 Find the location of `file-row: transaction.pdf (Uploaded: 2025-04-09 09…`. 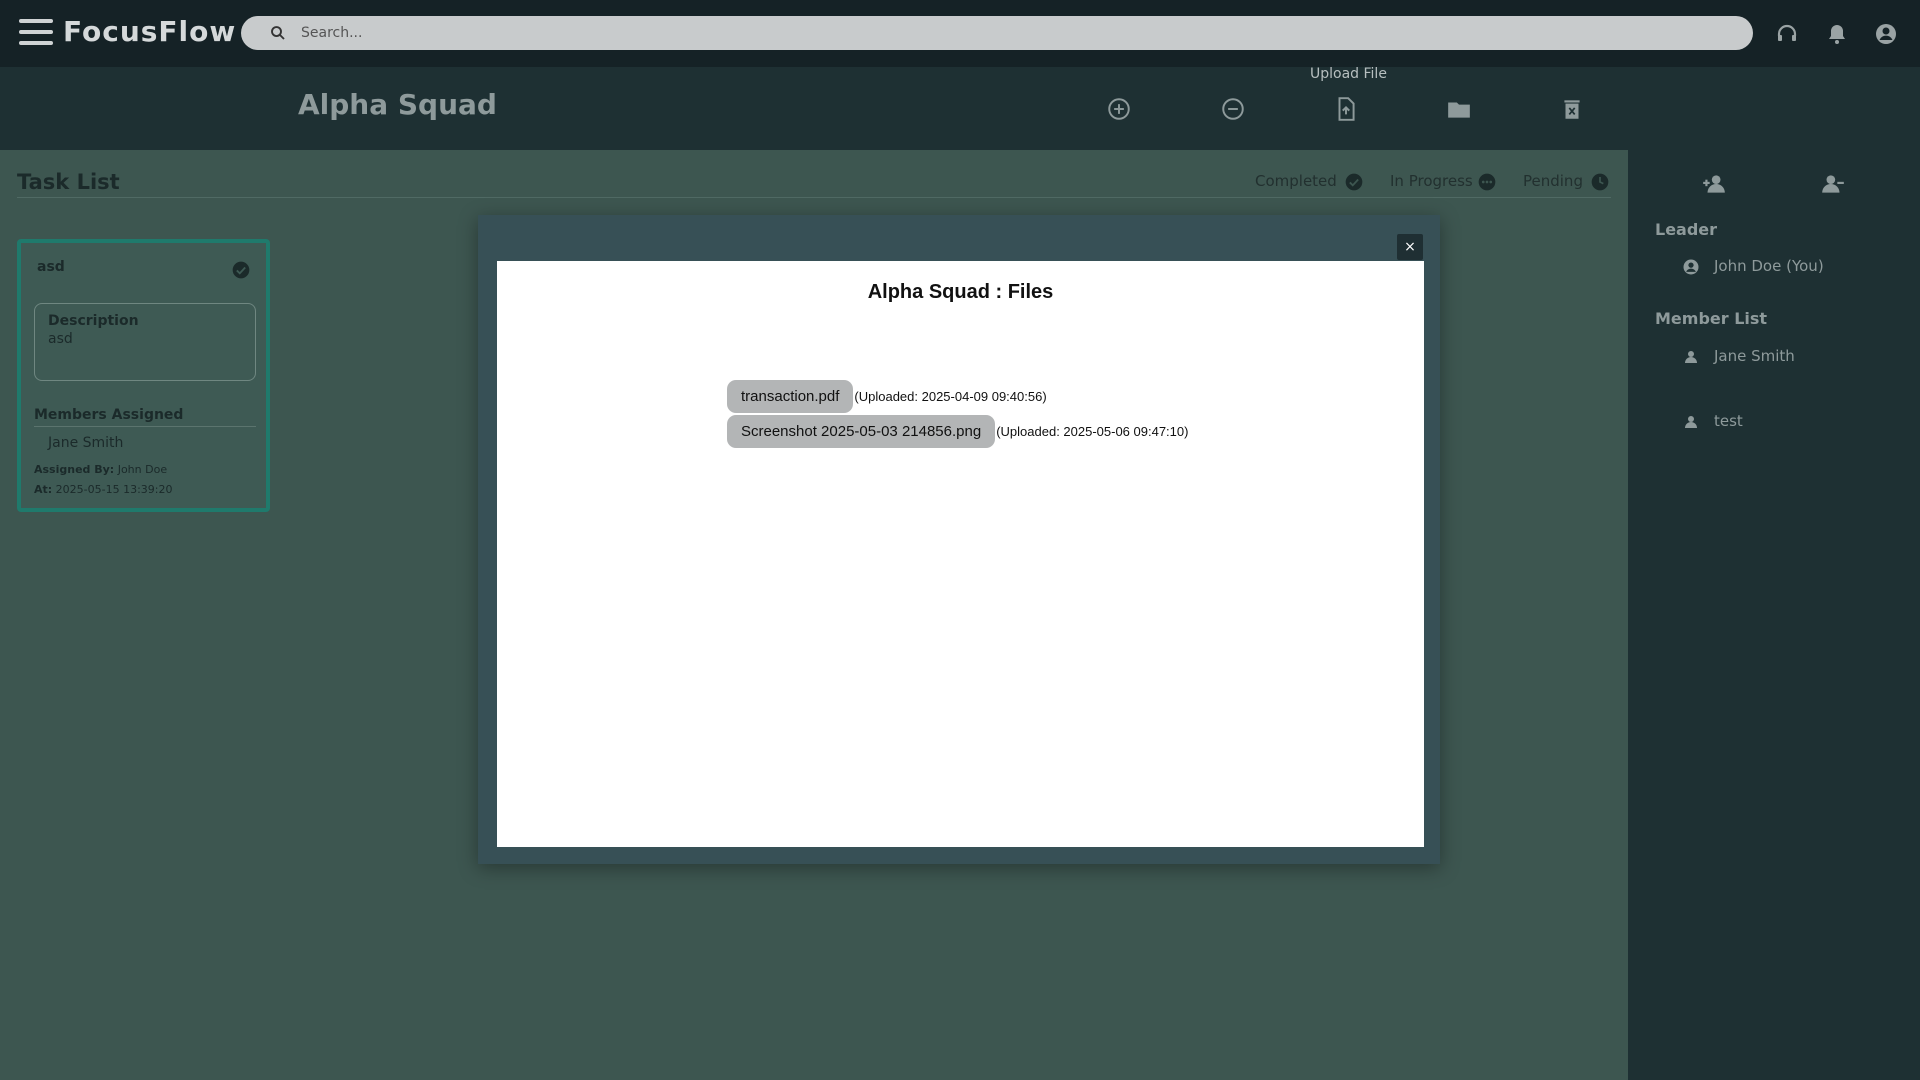

file-row: transaction.pdf (Uploaded: 2025-04-09 09… is located at coordinates (887, 396).